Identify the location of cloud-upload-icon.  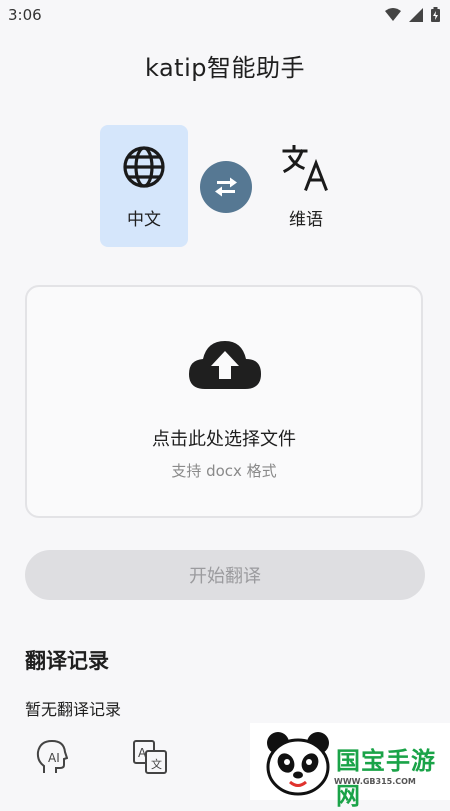
(225, 365).